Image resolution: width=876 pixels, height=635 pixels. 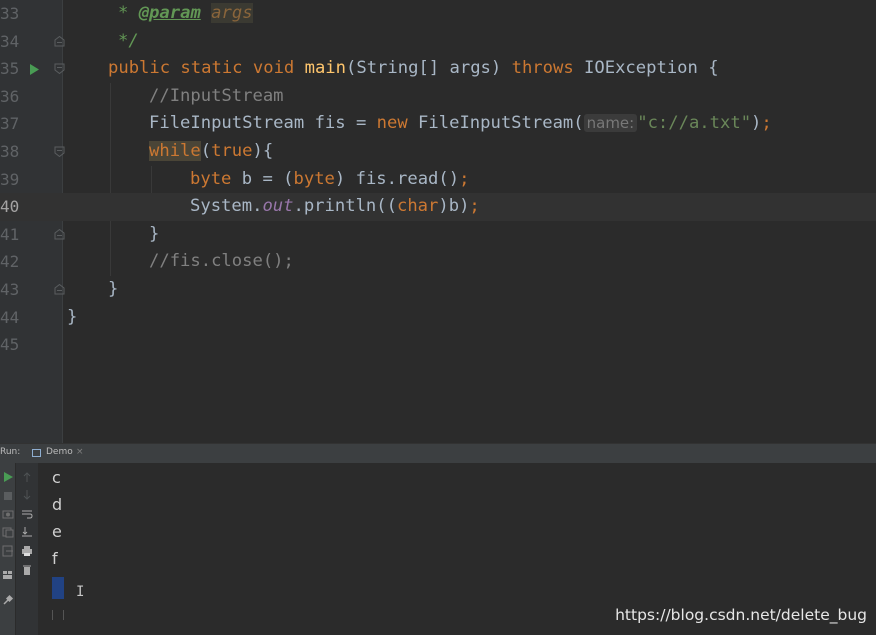 I want to click on tab-label: Demo, so click(x=59, y=452).